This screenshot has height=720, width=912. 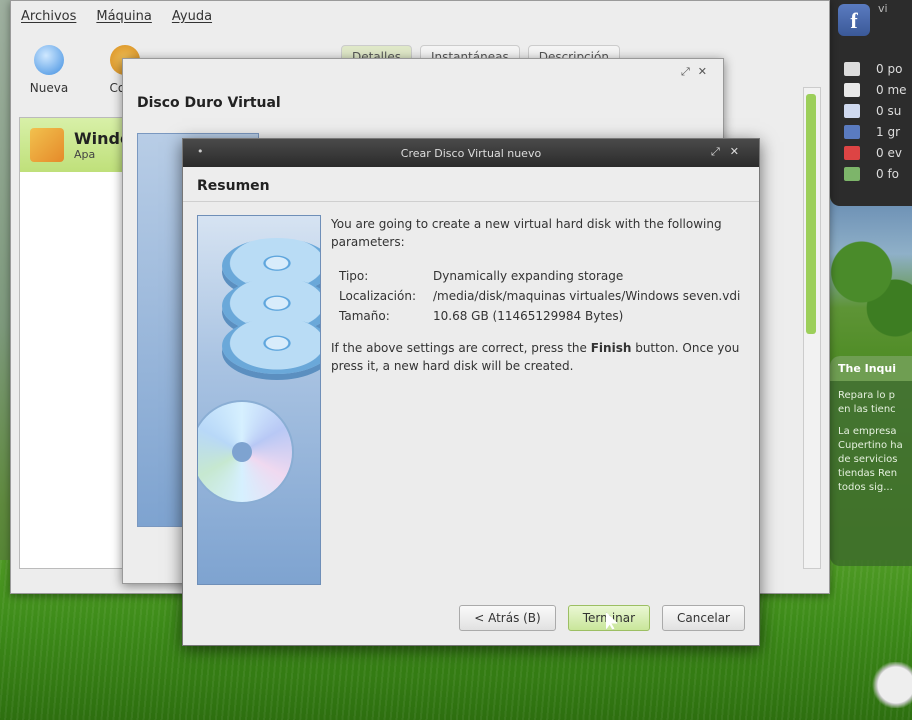 I want to click on cd-icon, so click(x=245, y=452).